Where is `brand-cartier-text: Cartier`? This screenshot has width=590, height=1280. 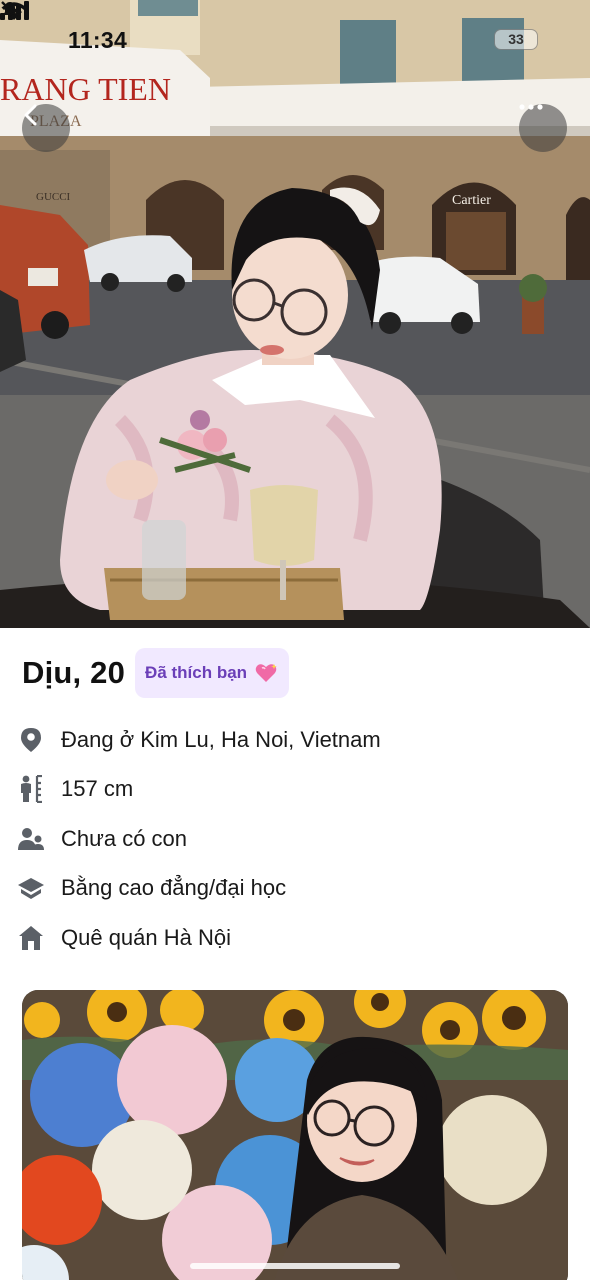 brand-cartier-text: Cartier is located at coordinates (471, 200).